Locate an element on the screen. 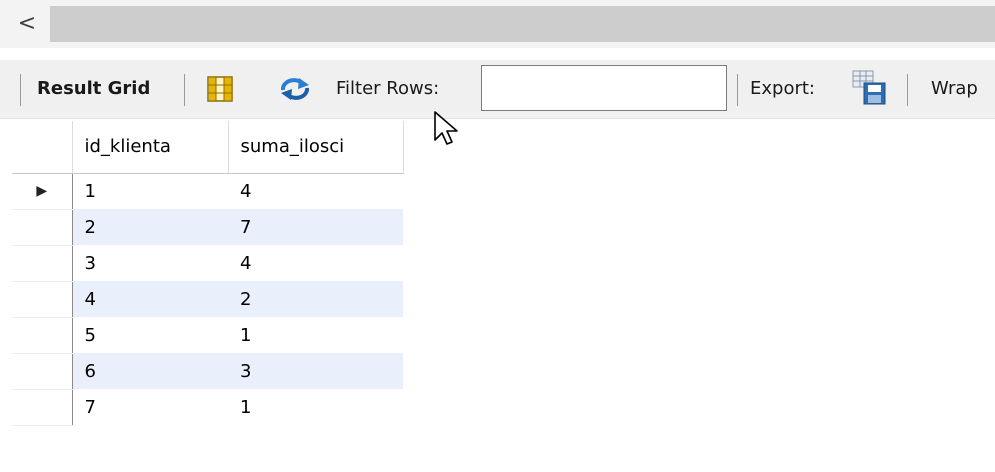 This screenshot has height=472, width=995. cell-id-klienta: 6 is located at coordinates (150, 371).